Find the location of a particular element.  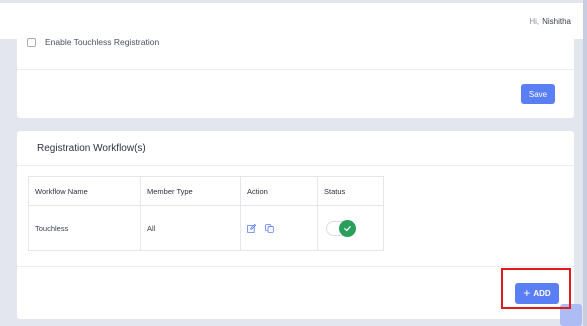

copy-icon is located at coordinates (269, 228).